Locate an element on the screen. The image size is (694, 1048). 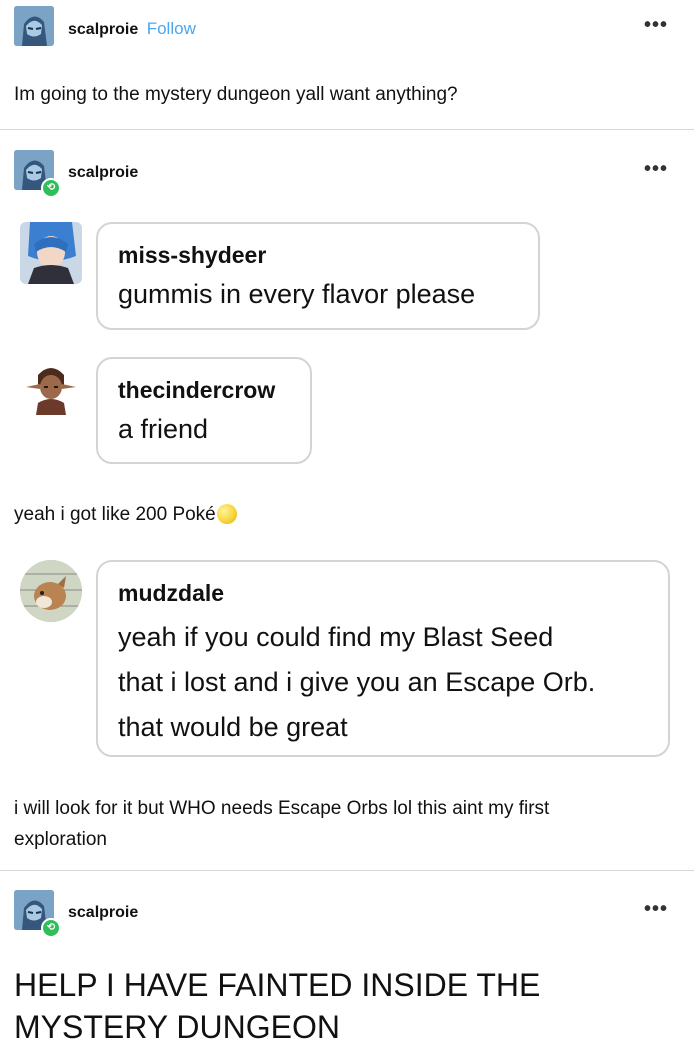
poke-coin-icon is located at coordinates (226, 514).